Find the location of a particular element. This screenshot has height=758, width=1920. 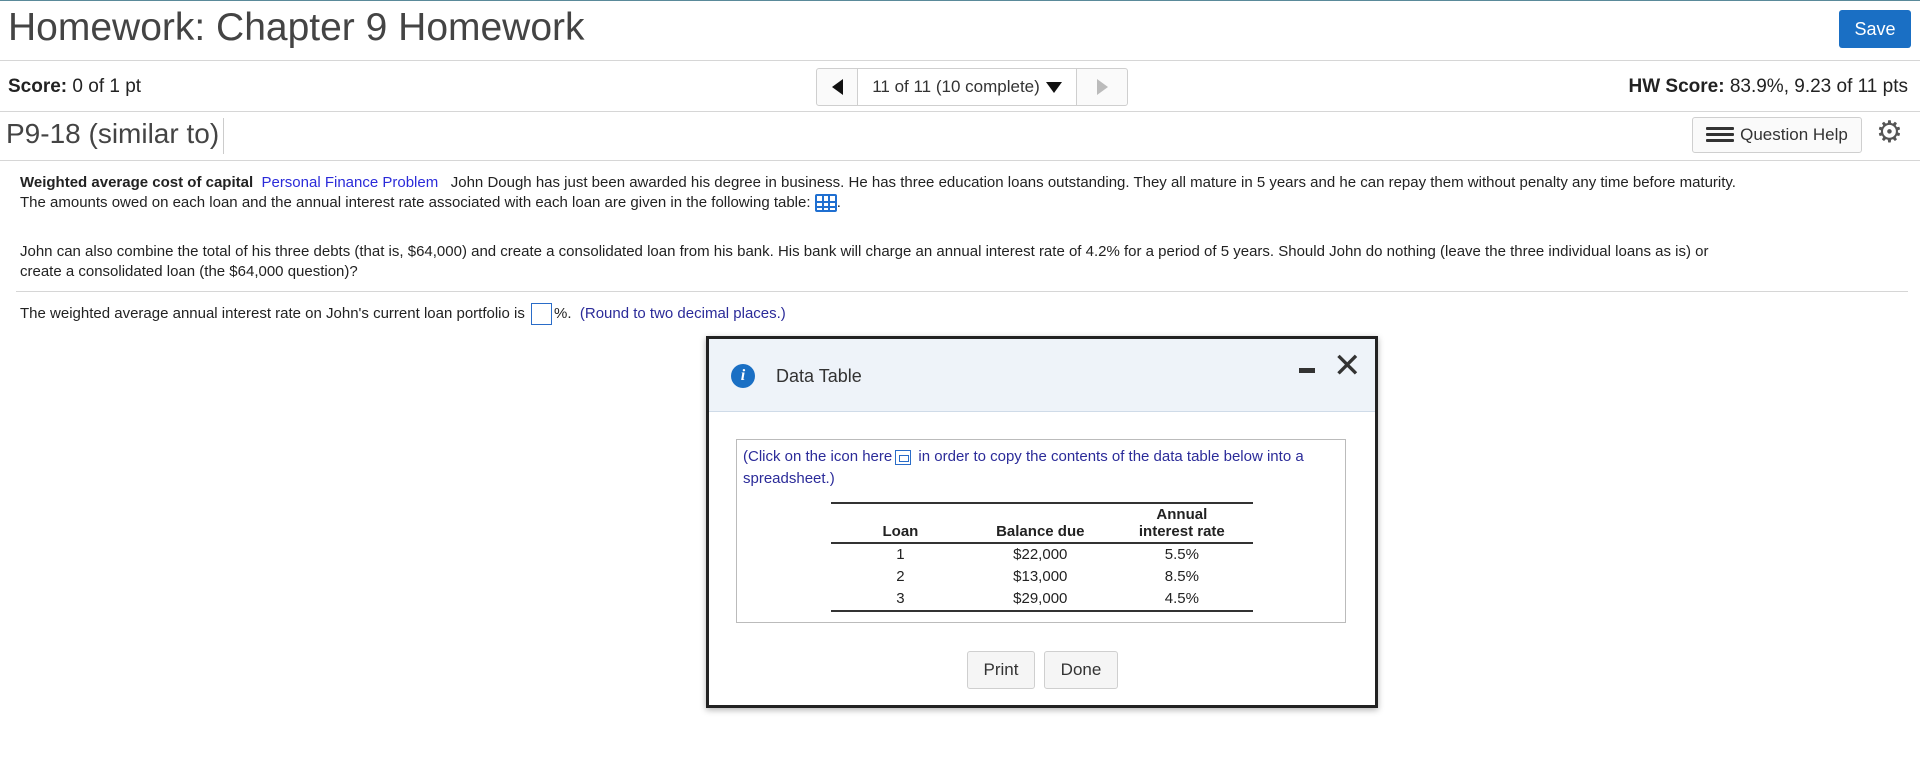

info-icon: i is located at coordinates (743, 376).